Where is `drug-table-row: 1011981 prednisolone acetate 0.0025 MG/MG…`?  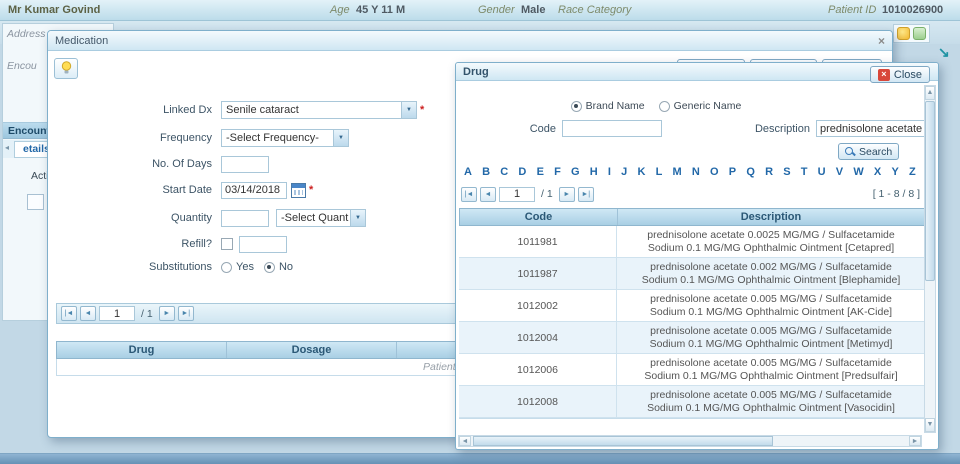 drug-table-row: 1011981 prednisolone acetate 0.0025 MG/MG… is located at coordinates (692, 242).